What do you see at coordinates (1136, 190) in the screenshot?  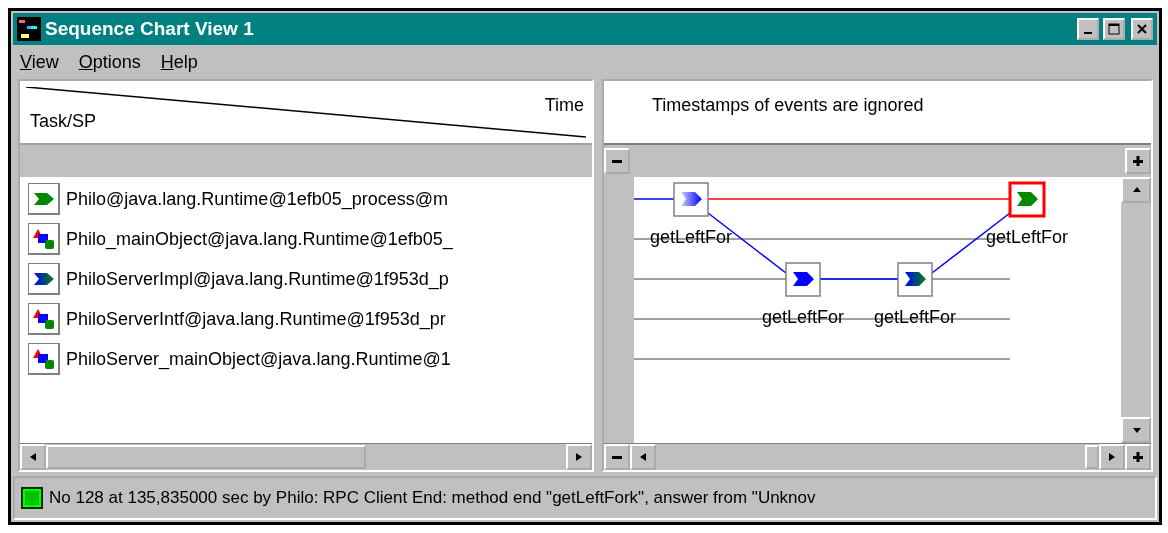 I see `scroll-up-button` at bounding box center [1136, 190].